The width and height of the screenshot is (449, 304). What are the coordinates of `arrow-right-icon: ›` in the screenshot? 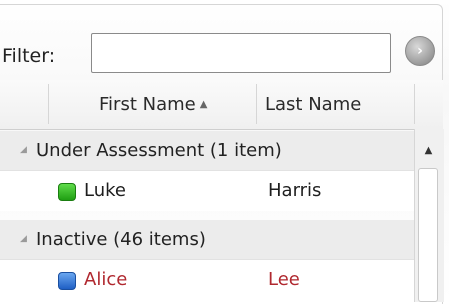 It's located at (420, 51).